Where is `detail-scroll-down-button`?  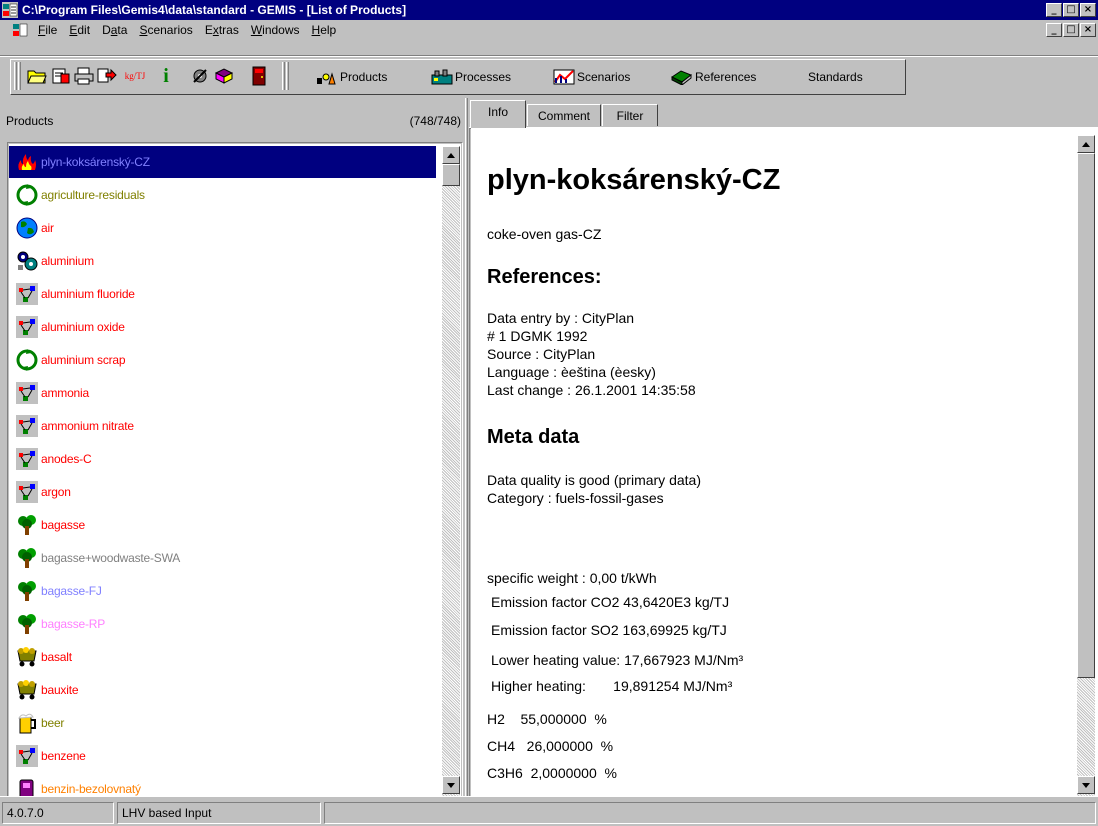
detail-scroll-down-button is located at coordinates (1086, 785).